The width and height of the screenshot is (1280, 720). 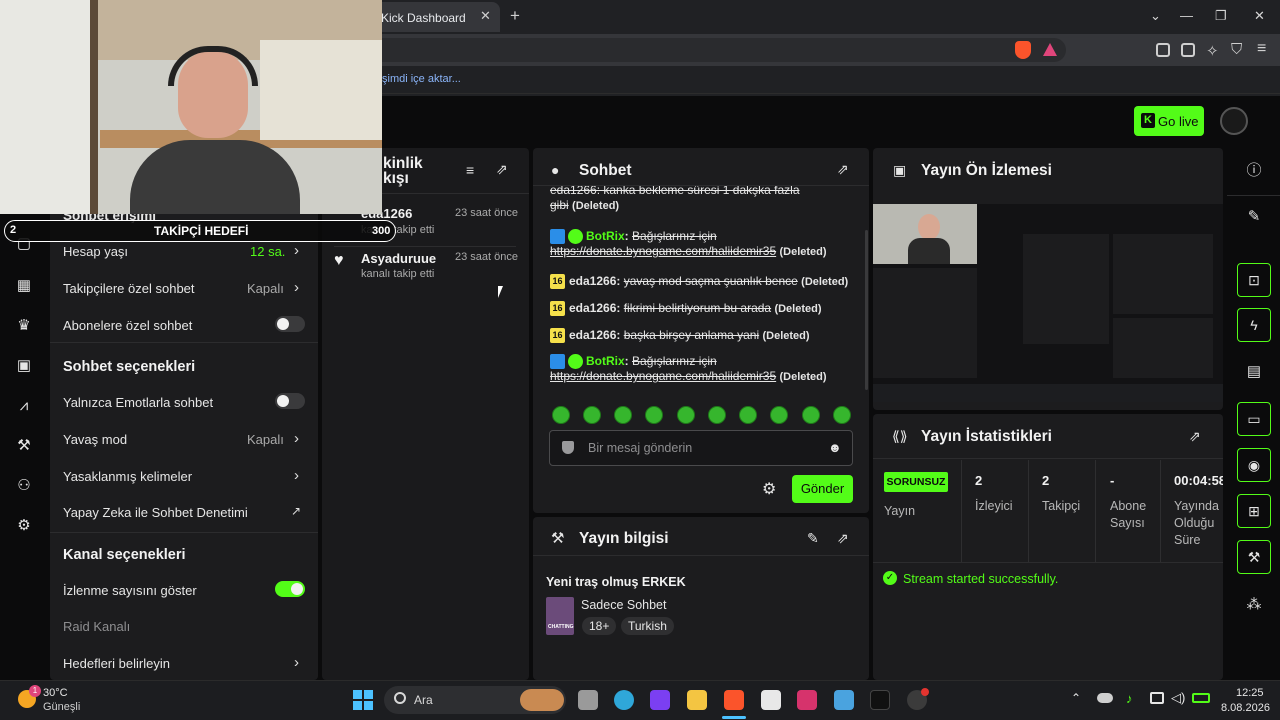 What do you see at coordinates (95, 439) in the screenshot?
I see `setting-slow-mode: Yavaş mod` at bounding box center [95, 439].